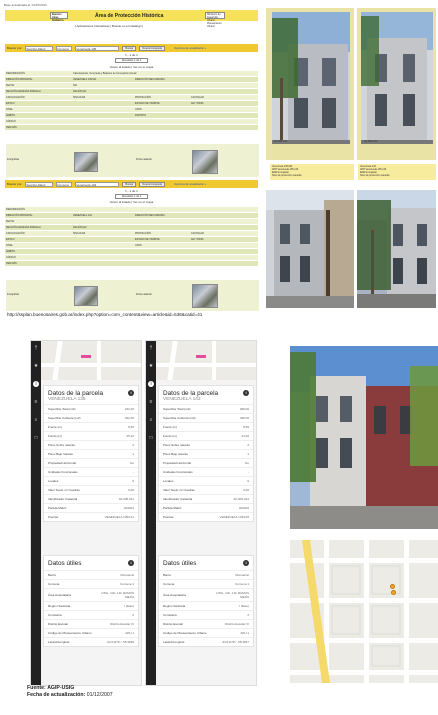 The width and height of the screenshot is (438, 715). I want to click on parcel-row: Pisos Bajo rasante 1, so click(206, 453).